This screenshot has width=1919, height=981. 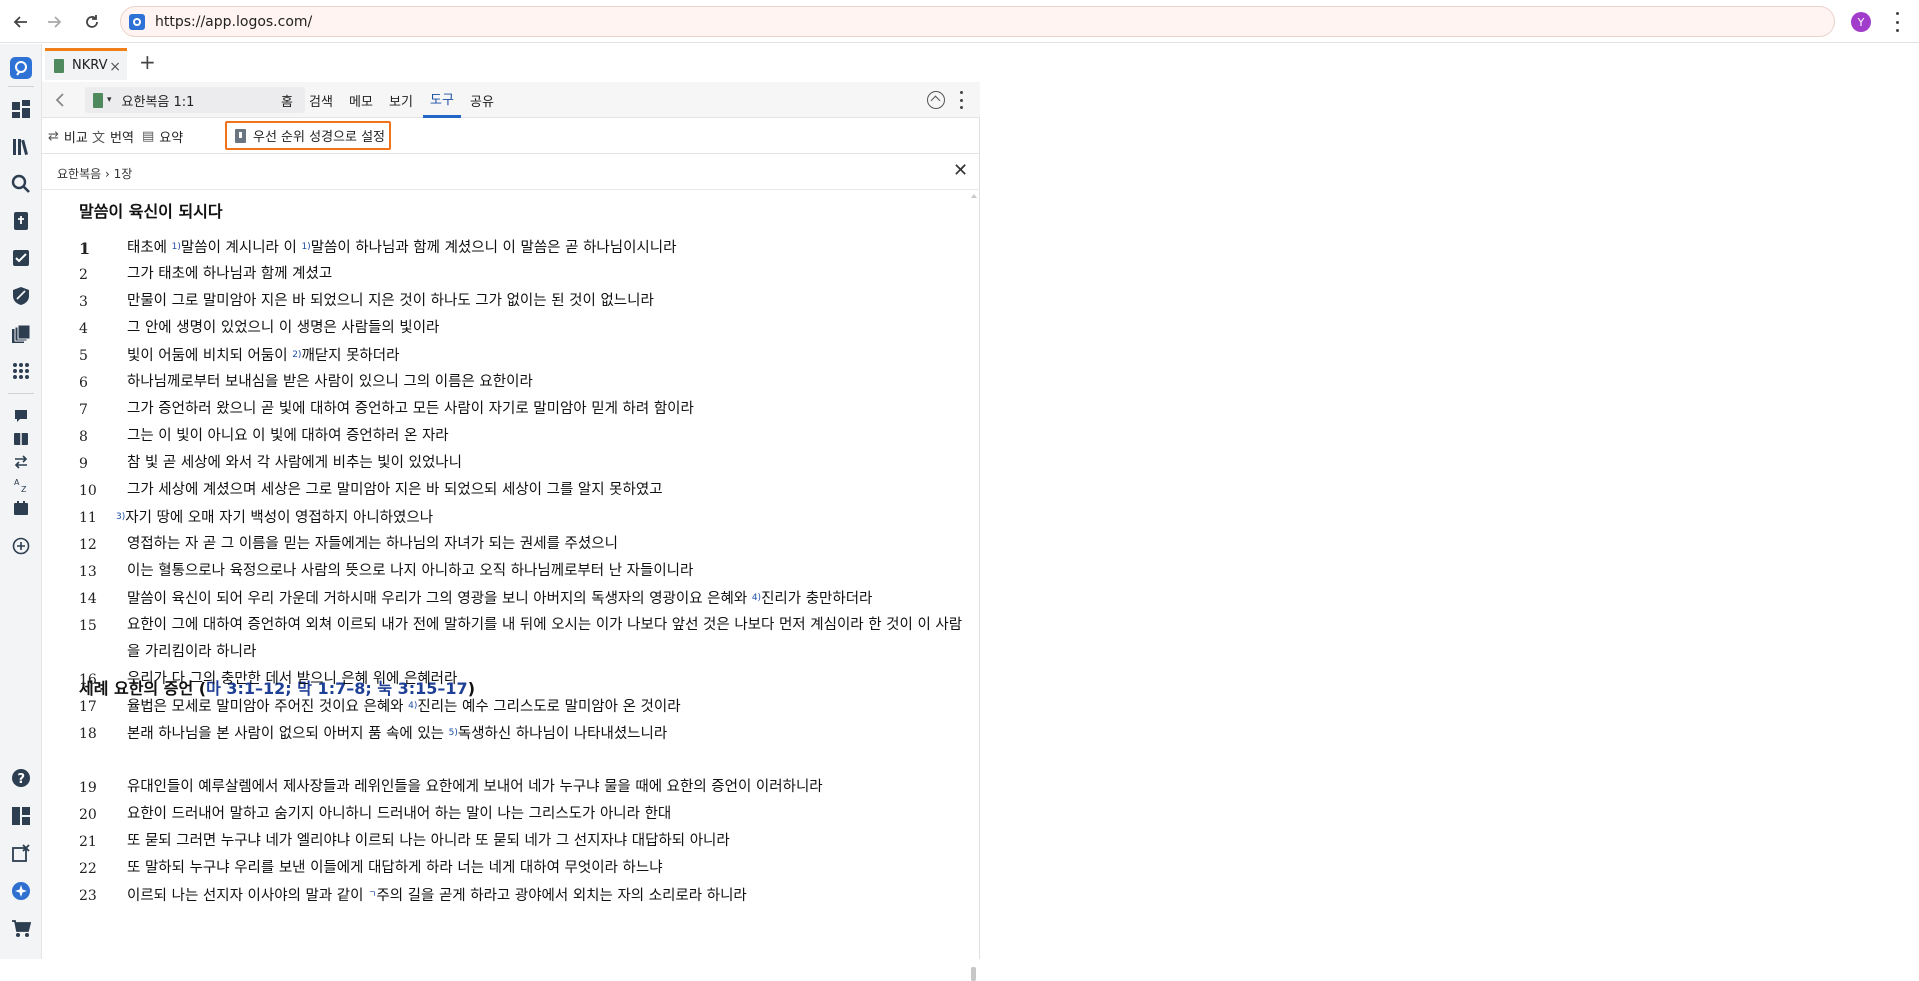 What do you see at coordinates (961, 100) in the screenshot?
I see `panel-menu-icon` at bounding box center [961, 100].